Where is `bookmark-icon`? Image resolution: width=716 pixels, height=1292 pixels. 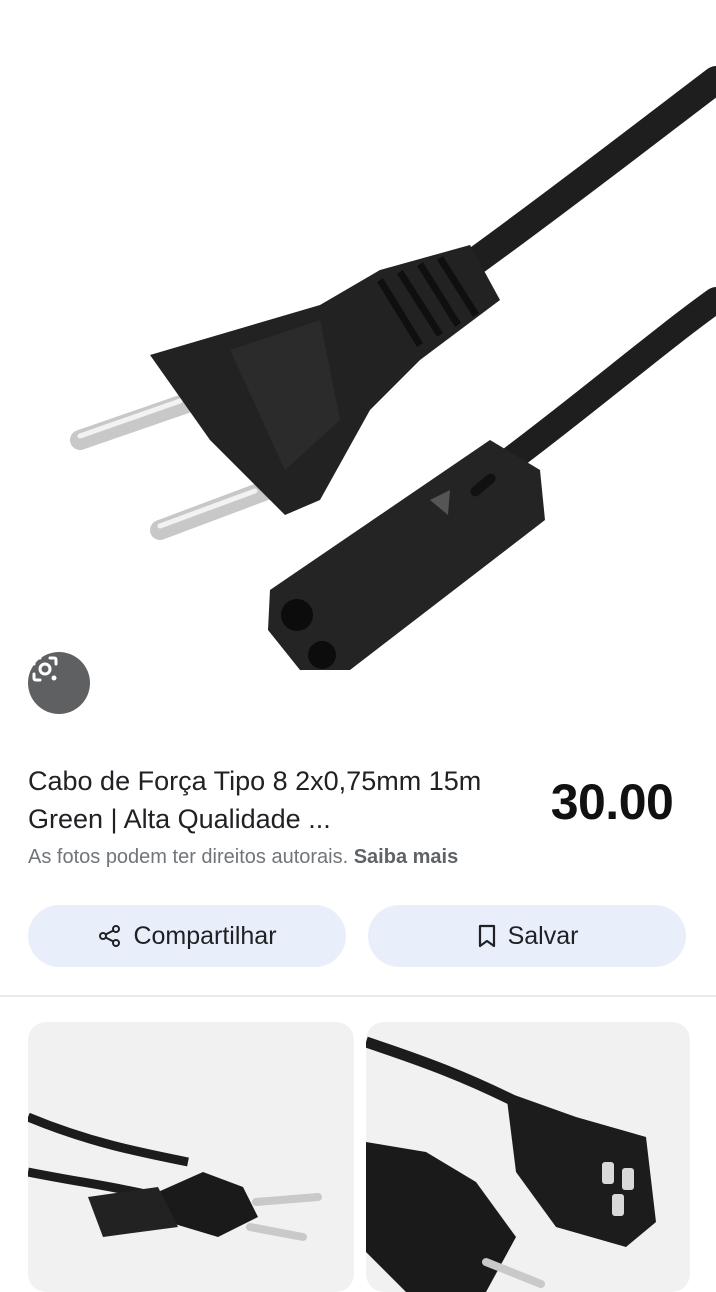 bookmark-icon is located at coordinates (486, 936).